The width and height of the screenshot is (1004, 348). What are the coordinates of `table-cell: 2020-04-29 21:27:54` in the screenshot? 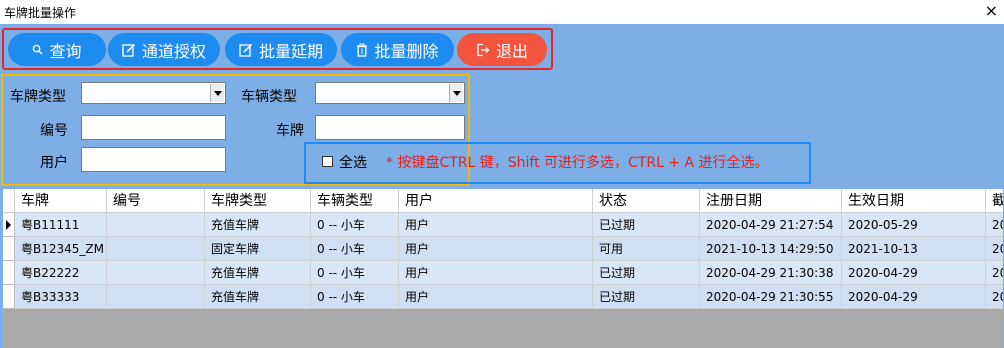 It's located at (771, 225).